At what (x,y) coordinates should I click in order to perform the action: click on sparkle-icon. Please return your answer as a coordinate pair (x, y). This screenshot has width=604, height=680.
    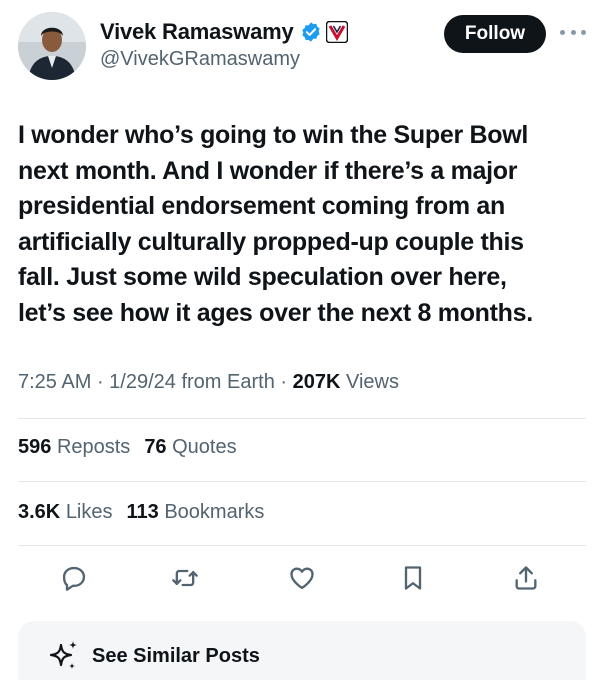
    Looking at the image, I should click on (63, 655).